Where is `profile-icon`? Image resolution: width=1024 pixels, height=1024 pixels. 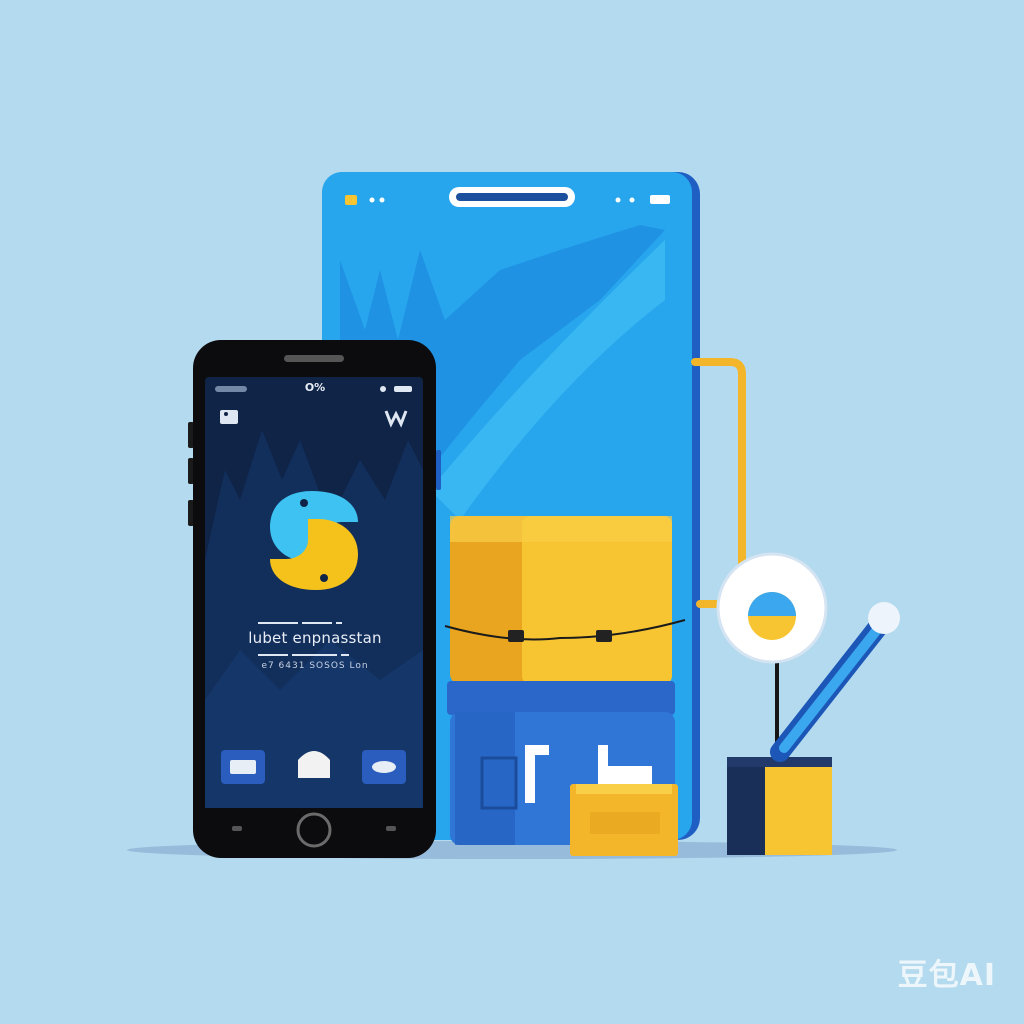
profile-icon is located at coordinates (229, 417).